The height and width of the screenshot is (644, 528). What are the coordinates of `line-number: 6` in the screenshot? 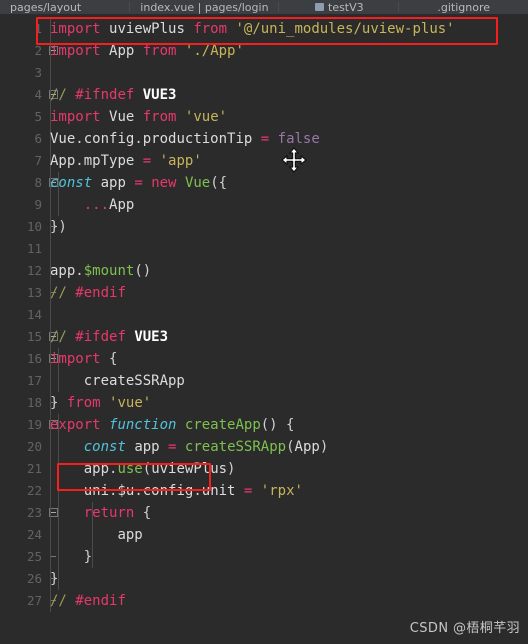 It's located at (38, 138).